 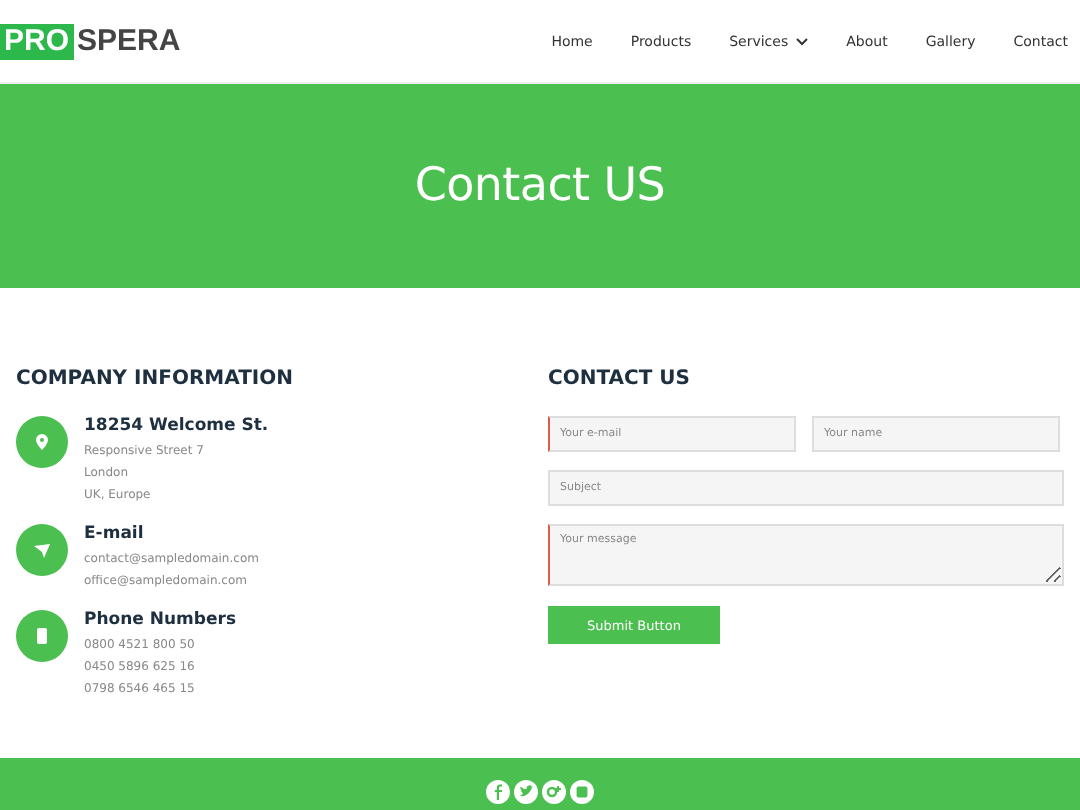 What do you see at coordinates (540, 186) in the screenshot?
I see `page-title: Contact US` at bounding box center [540, 186].